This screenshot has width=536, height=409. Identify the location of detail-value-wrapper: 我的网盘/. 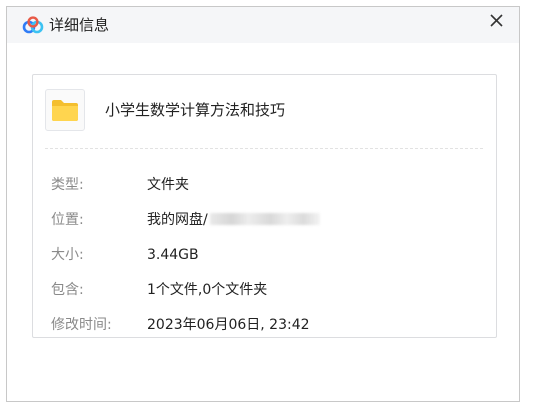
(233, 220).